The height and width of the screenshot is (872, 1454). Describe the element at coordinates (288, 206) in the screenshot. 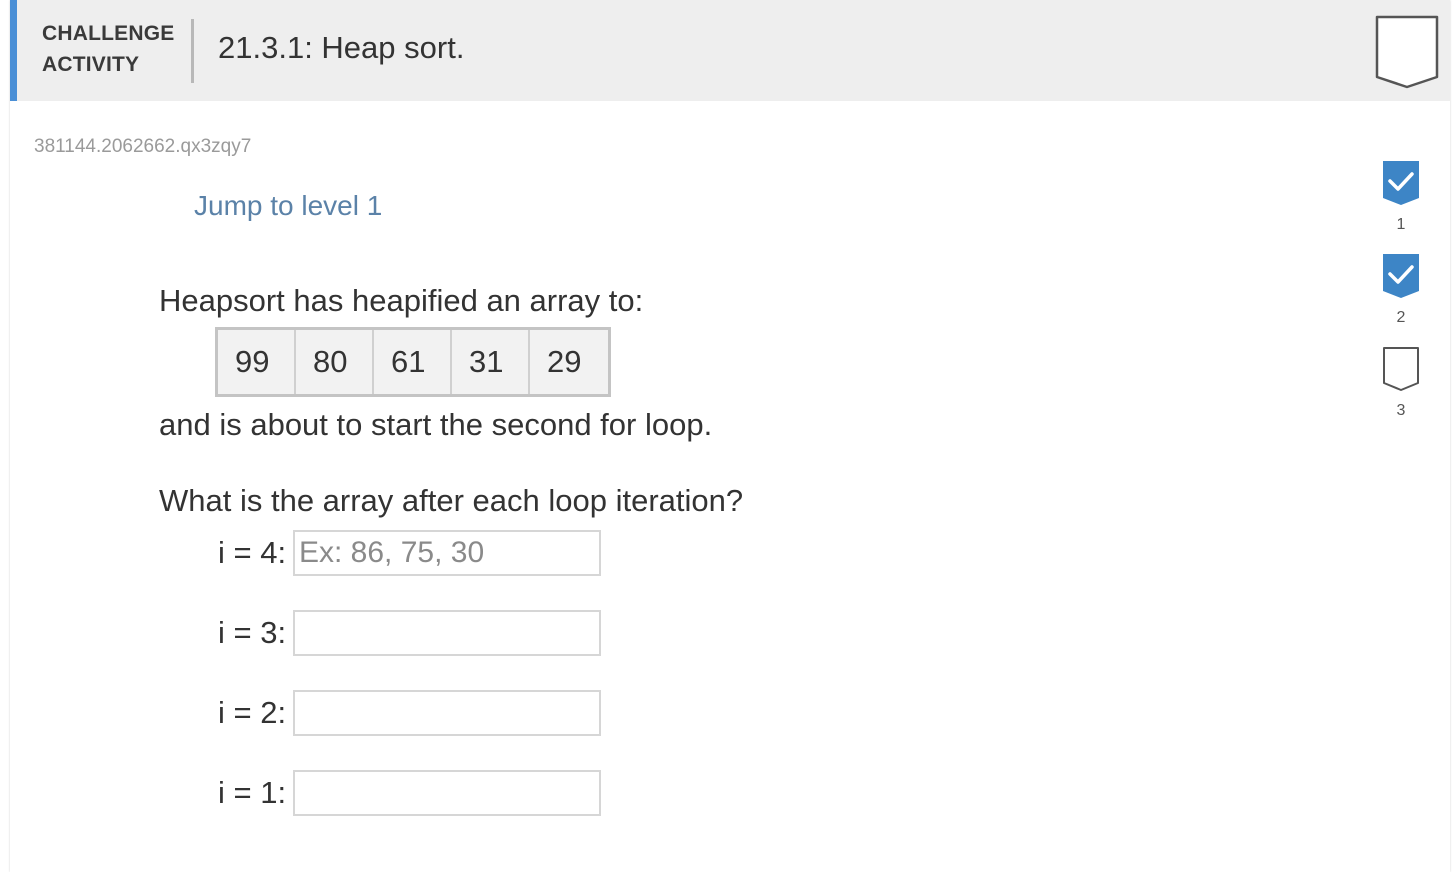

I see `jump-to-level-link: Jump to level 1` at that location.